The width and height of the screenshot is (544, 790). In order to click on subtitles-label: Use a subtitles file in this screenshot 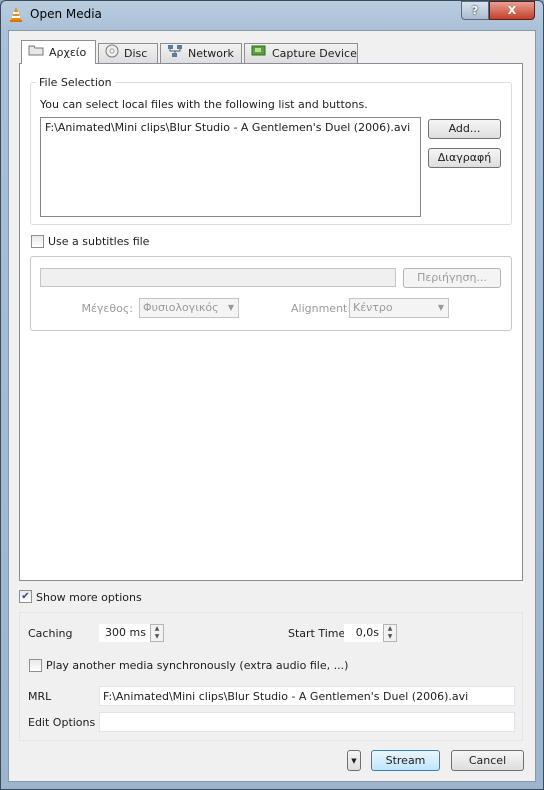, I will do `click(99, 241)`.